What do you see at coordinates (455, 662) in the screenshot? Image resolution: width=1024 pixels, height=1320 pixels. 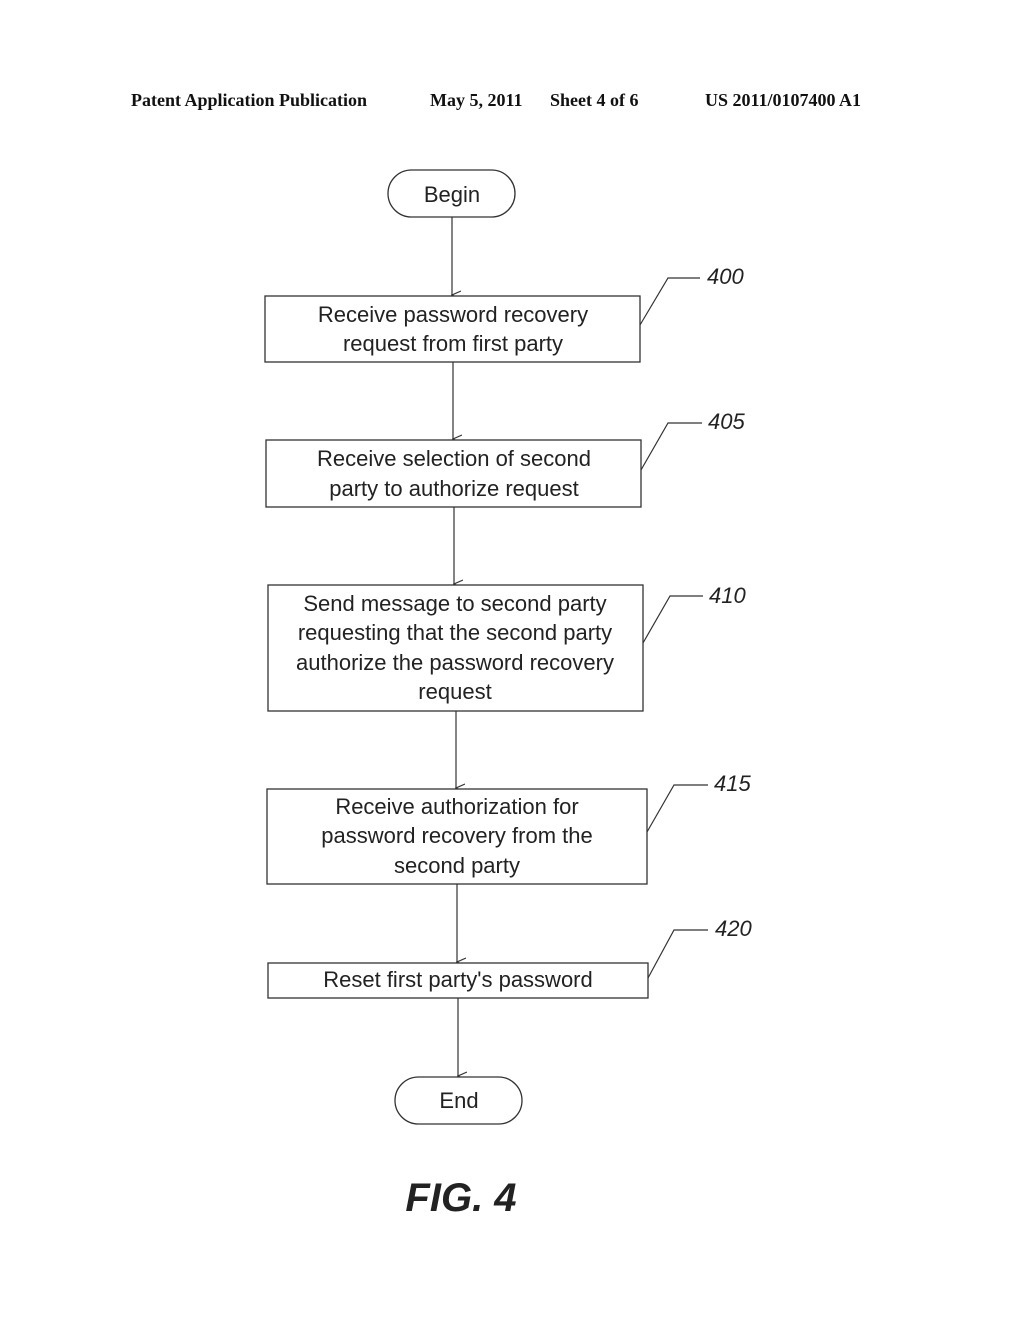 I see `step-410-line-3: authorize the password recovery` at bounding box center [455, 662].